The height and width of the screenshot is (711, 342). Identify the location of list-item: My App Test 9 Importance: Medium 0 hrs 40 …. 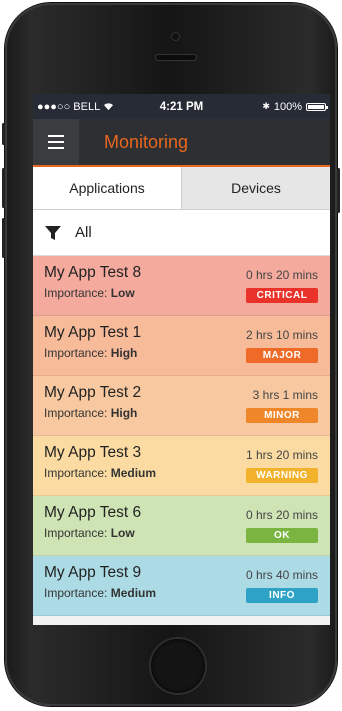
(181, 586).